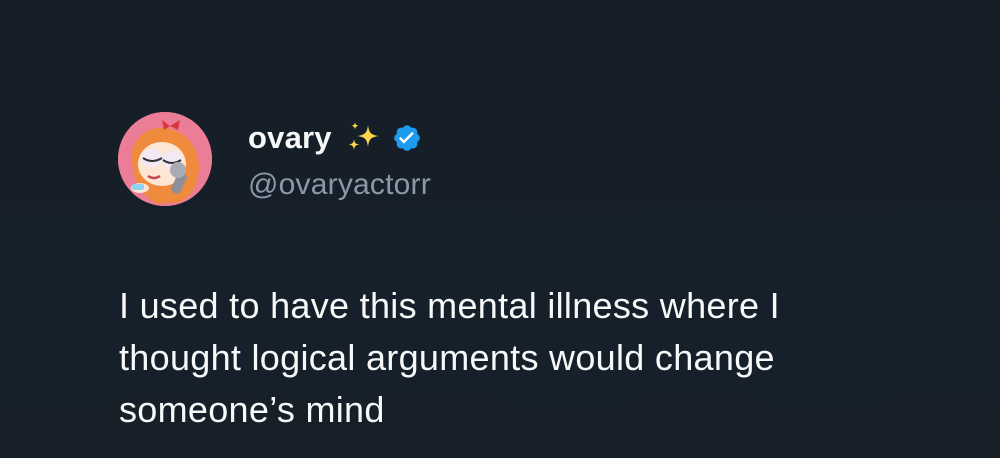  I want to click on display-name: ovary, so click(290, 138).